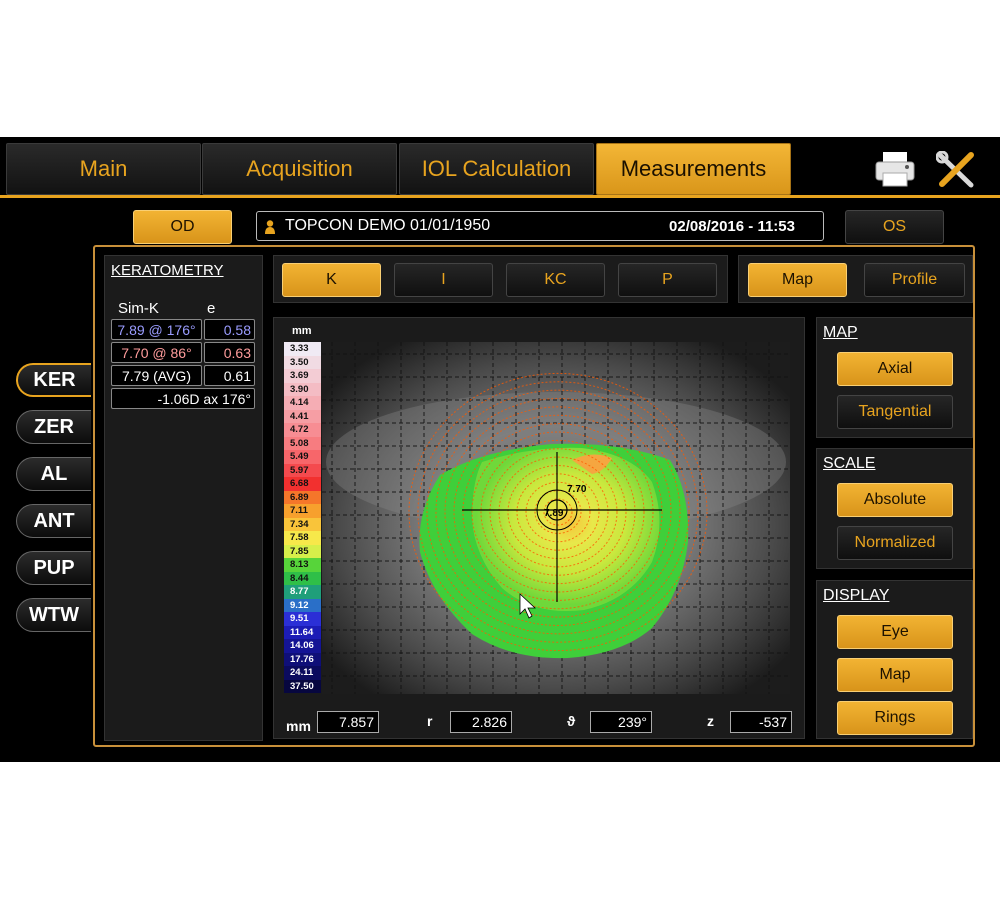 Image resolution: width=1000 pixels, height=900 pixels. What do you see at coordinates (895, 500) in the screenshot?
I see `absolute-button: Absolute` at bounding box center [895, 500].